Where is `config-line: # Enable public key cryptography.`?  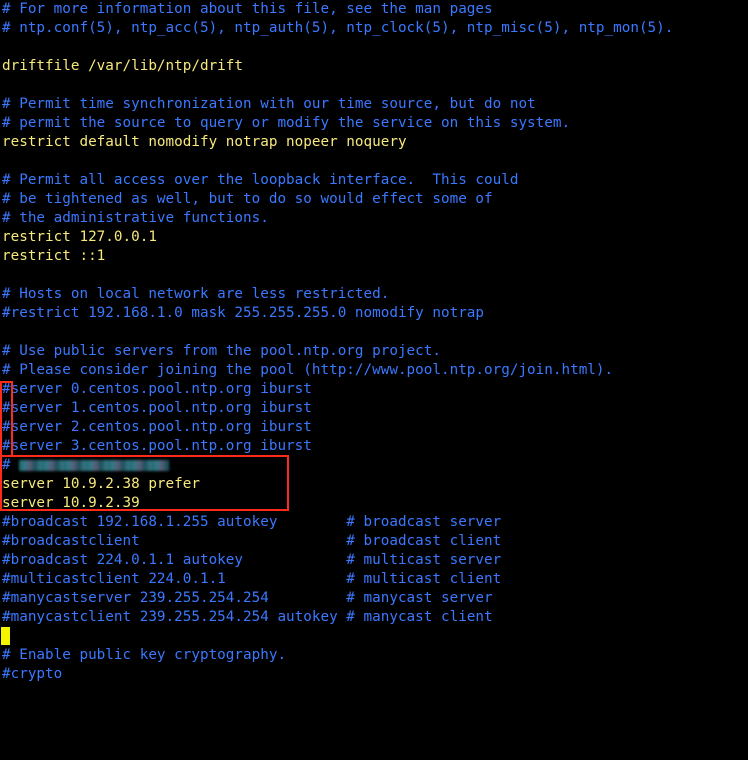 config-line: # Enable public key cryptography. is located at coordinates (144, 655).